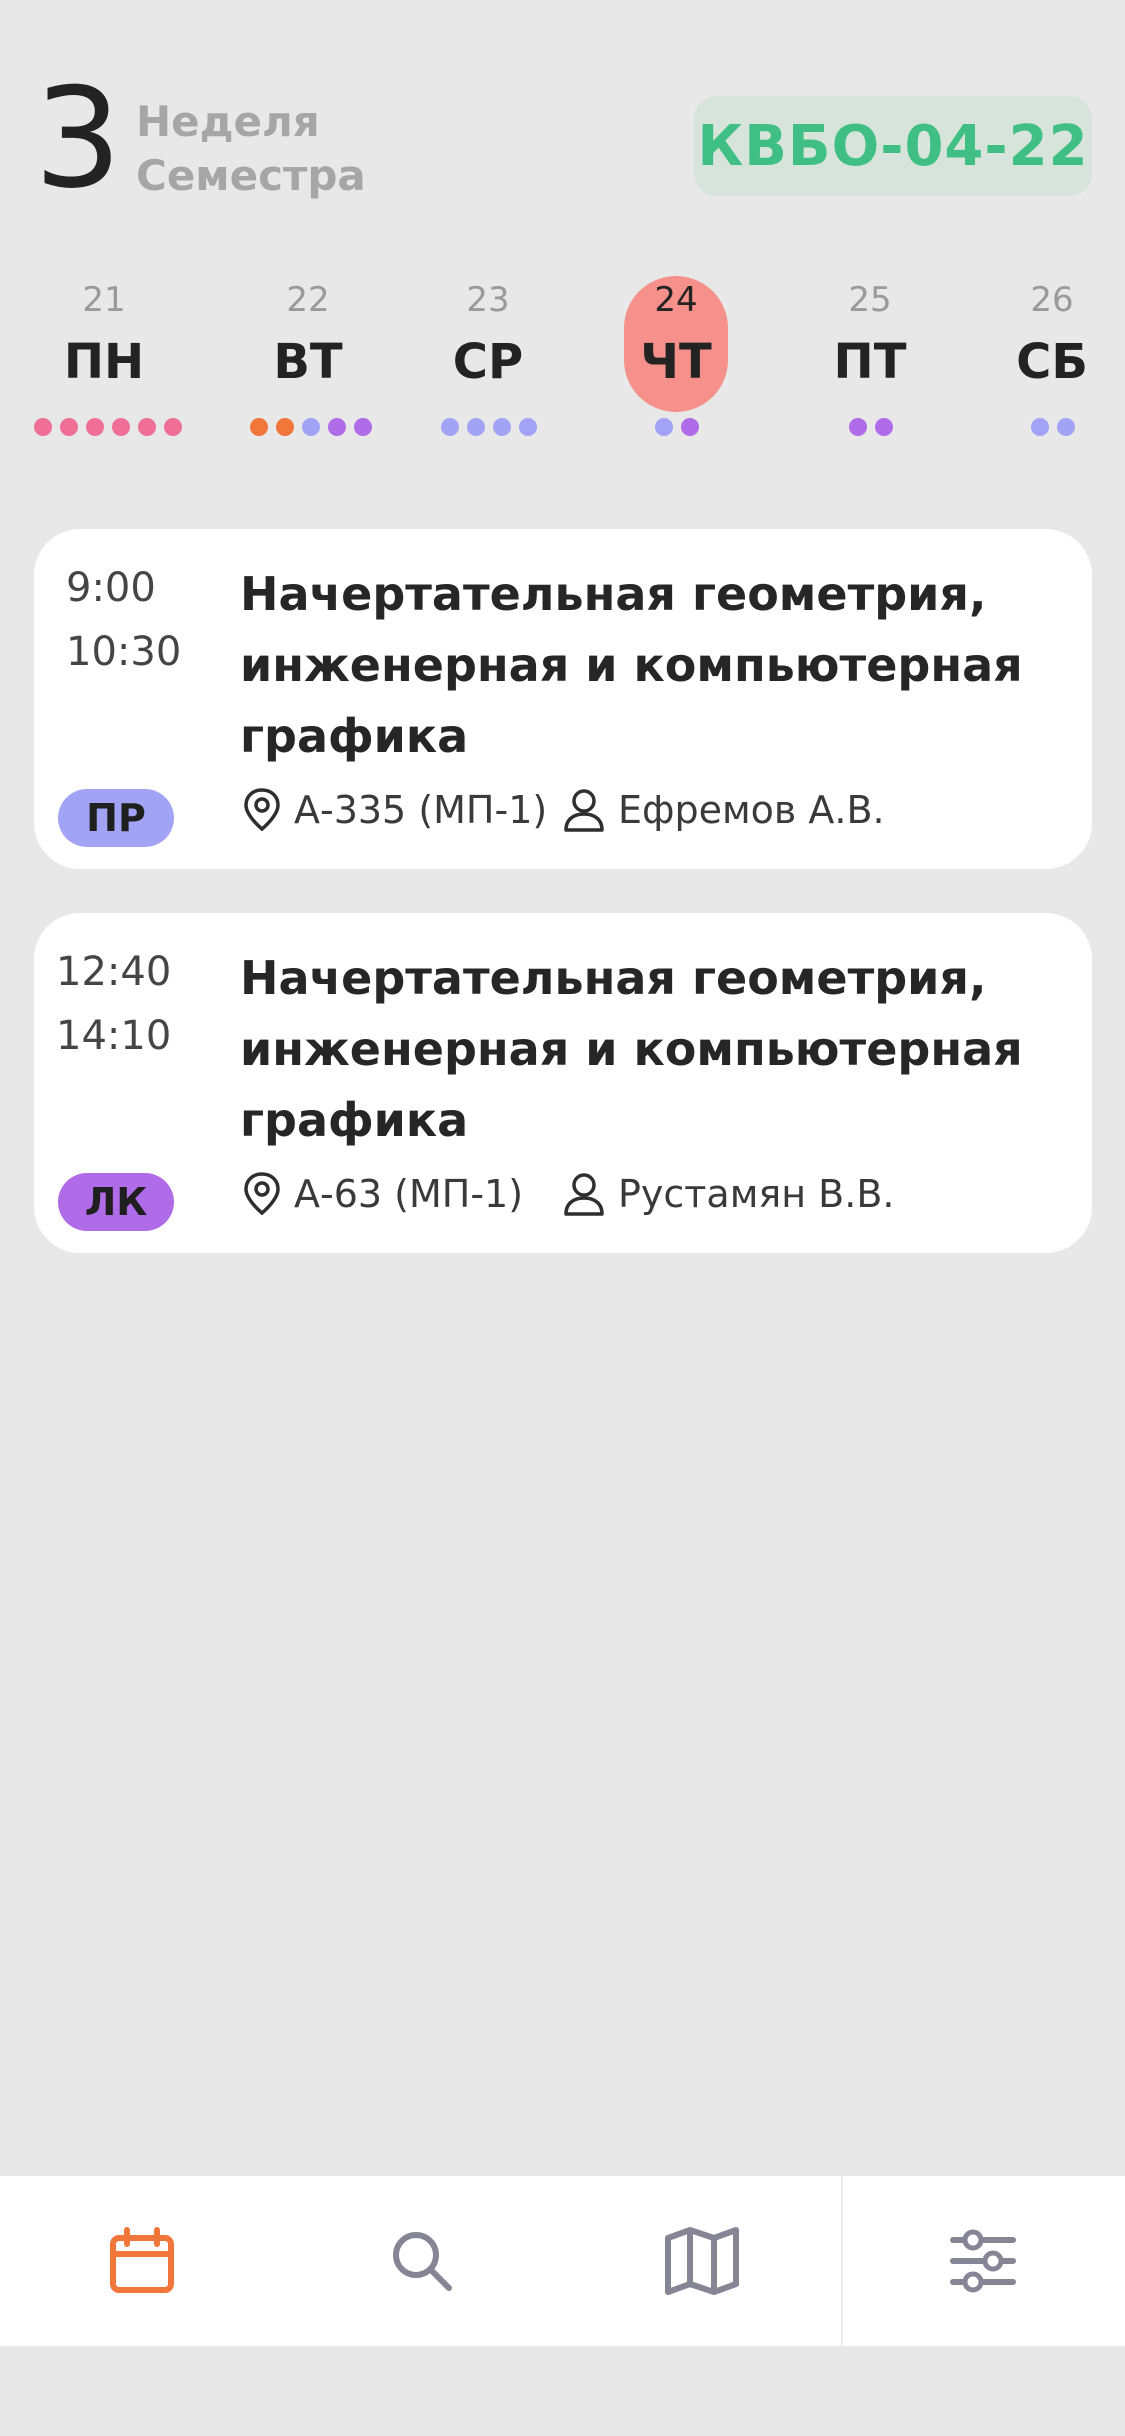  Describe the element at coordinates (871, 428) in the screenshot. I see `day-dots-friday` at that location.